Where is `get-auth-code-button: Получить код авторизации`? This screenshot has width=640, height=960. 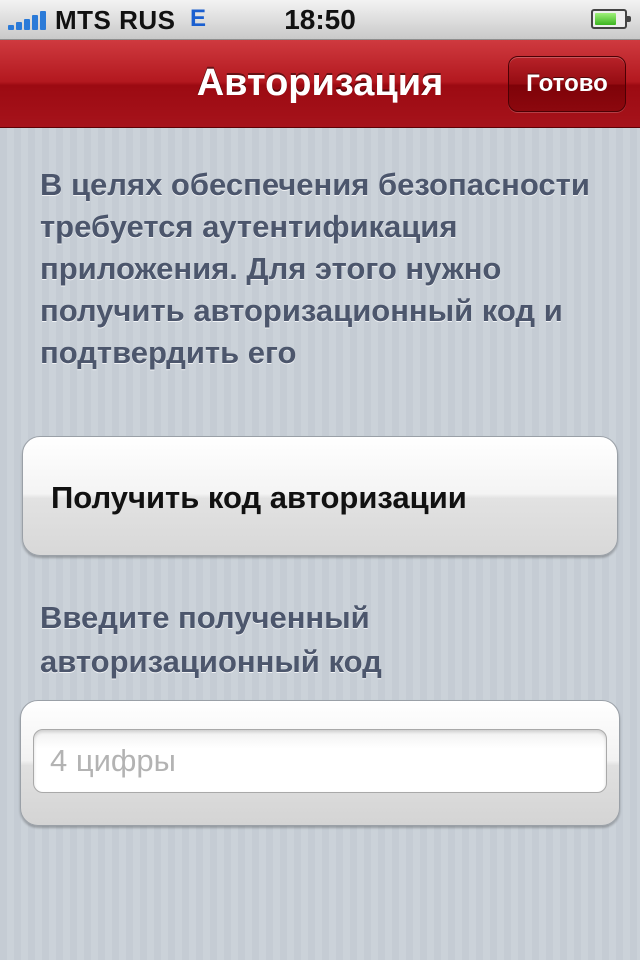
get-auth-code-button: Получить код авторизации is located at coordinates (320, 496).